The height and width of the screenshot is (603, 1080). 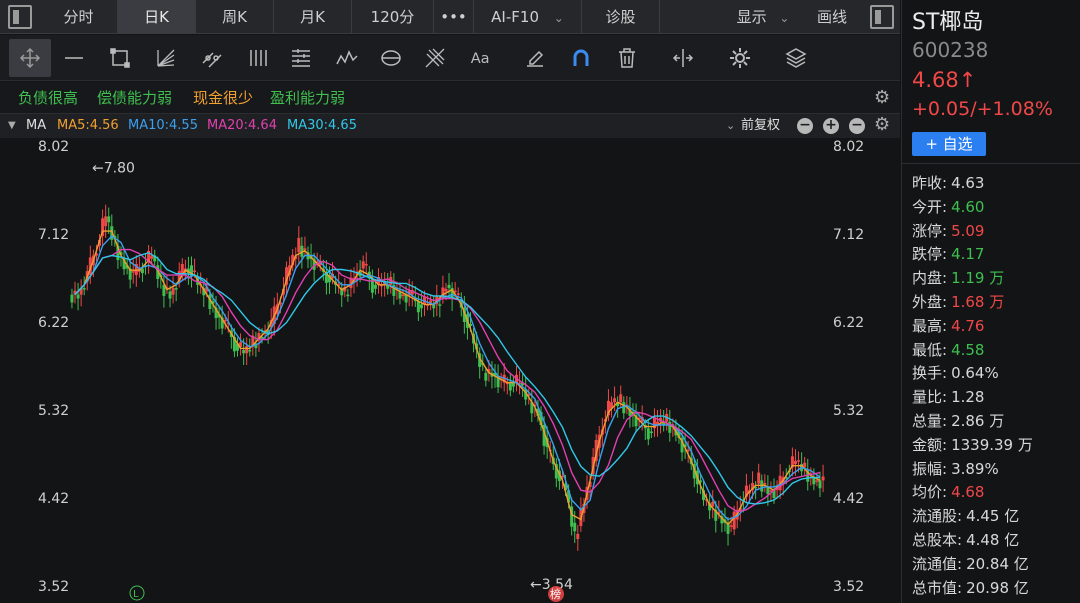 What do you see at coordinates (627, 58) in the screenshot?
I see `trash-icon` at bounding box center [627, 58].